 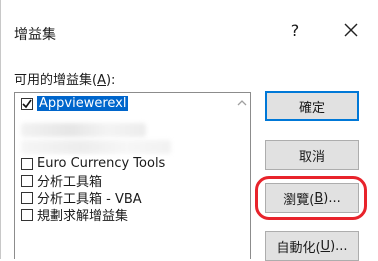 What do you see at coordinates (0, 129) in the screenshot?
I see `dialog-border` at bounding box center [0, 129].